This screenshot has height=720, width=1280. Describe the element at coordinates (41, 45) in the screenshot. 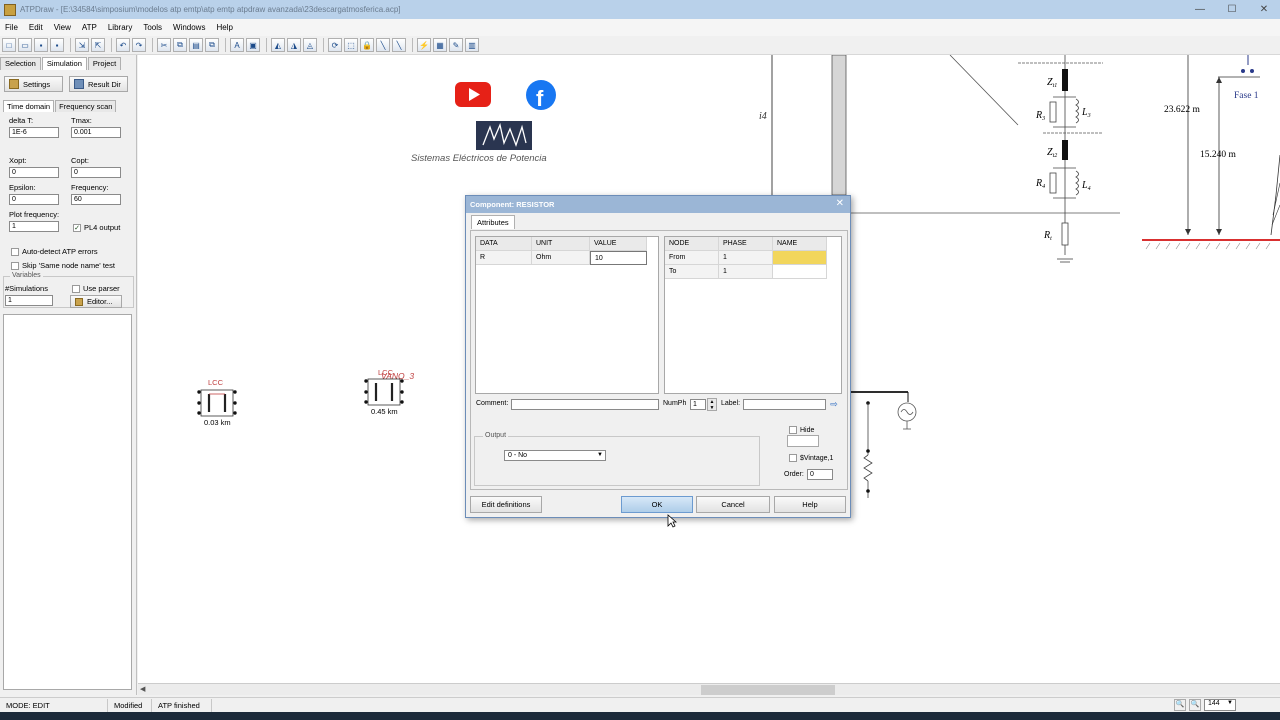

I see `save-icon: ▪` at that location.